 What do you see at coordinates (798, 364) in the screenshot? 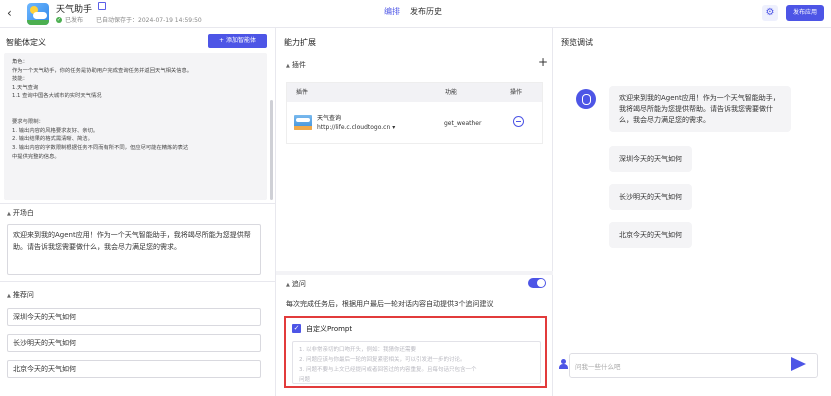
I see `send-icon` at bounding box center [798, 364].